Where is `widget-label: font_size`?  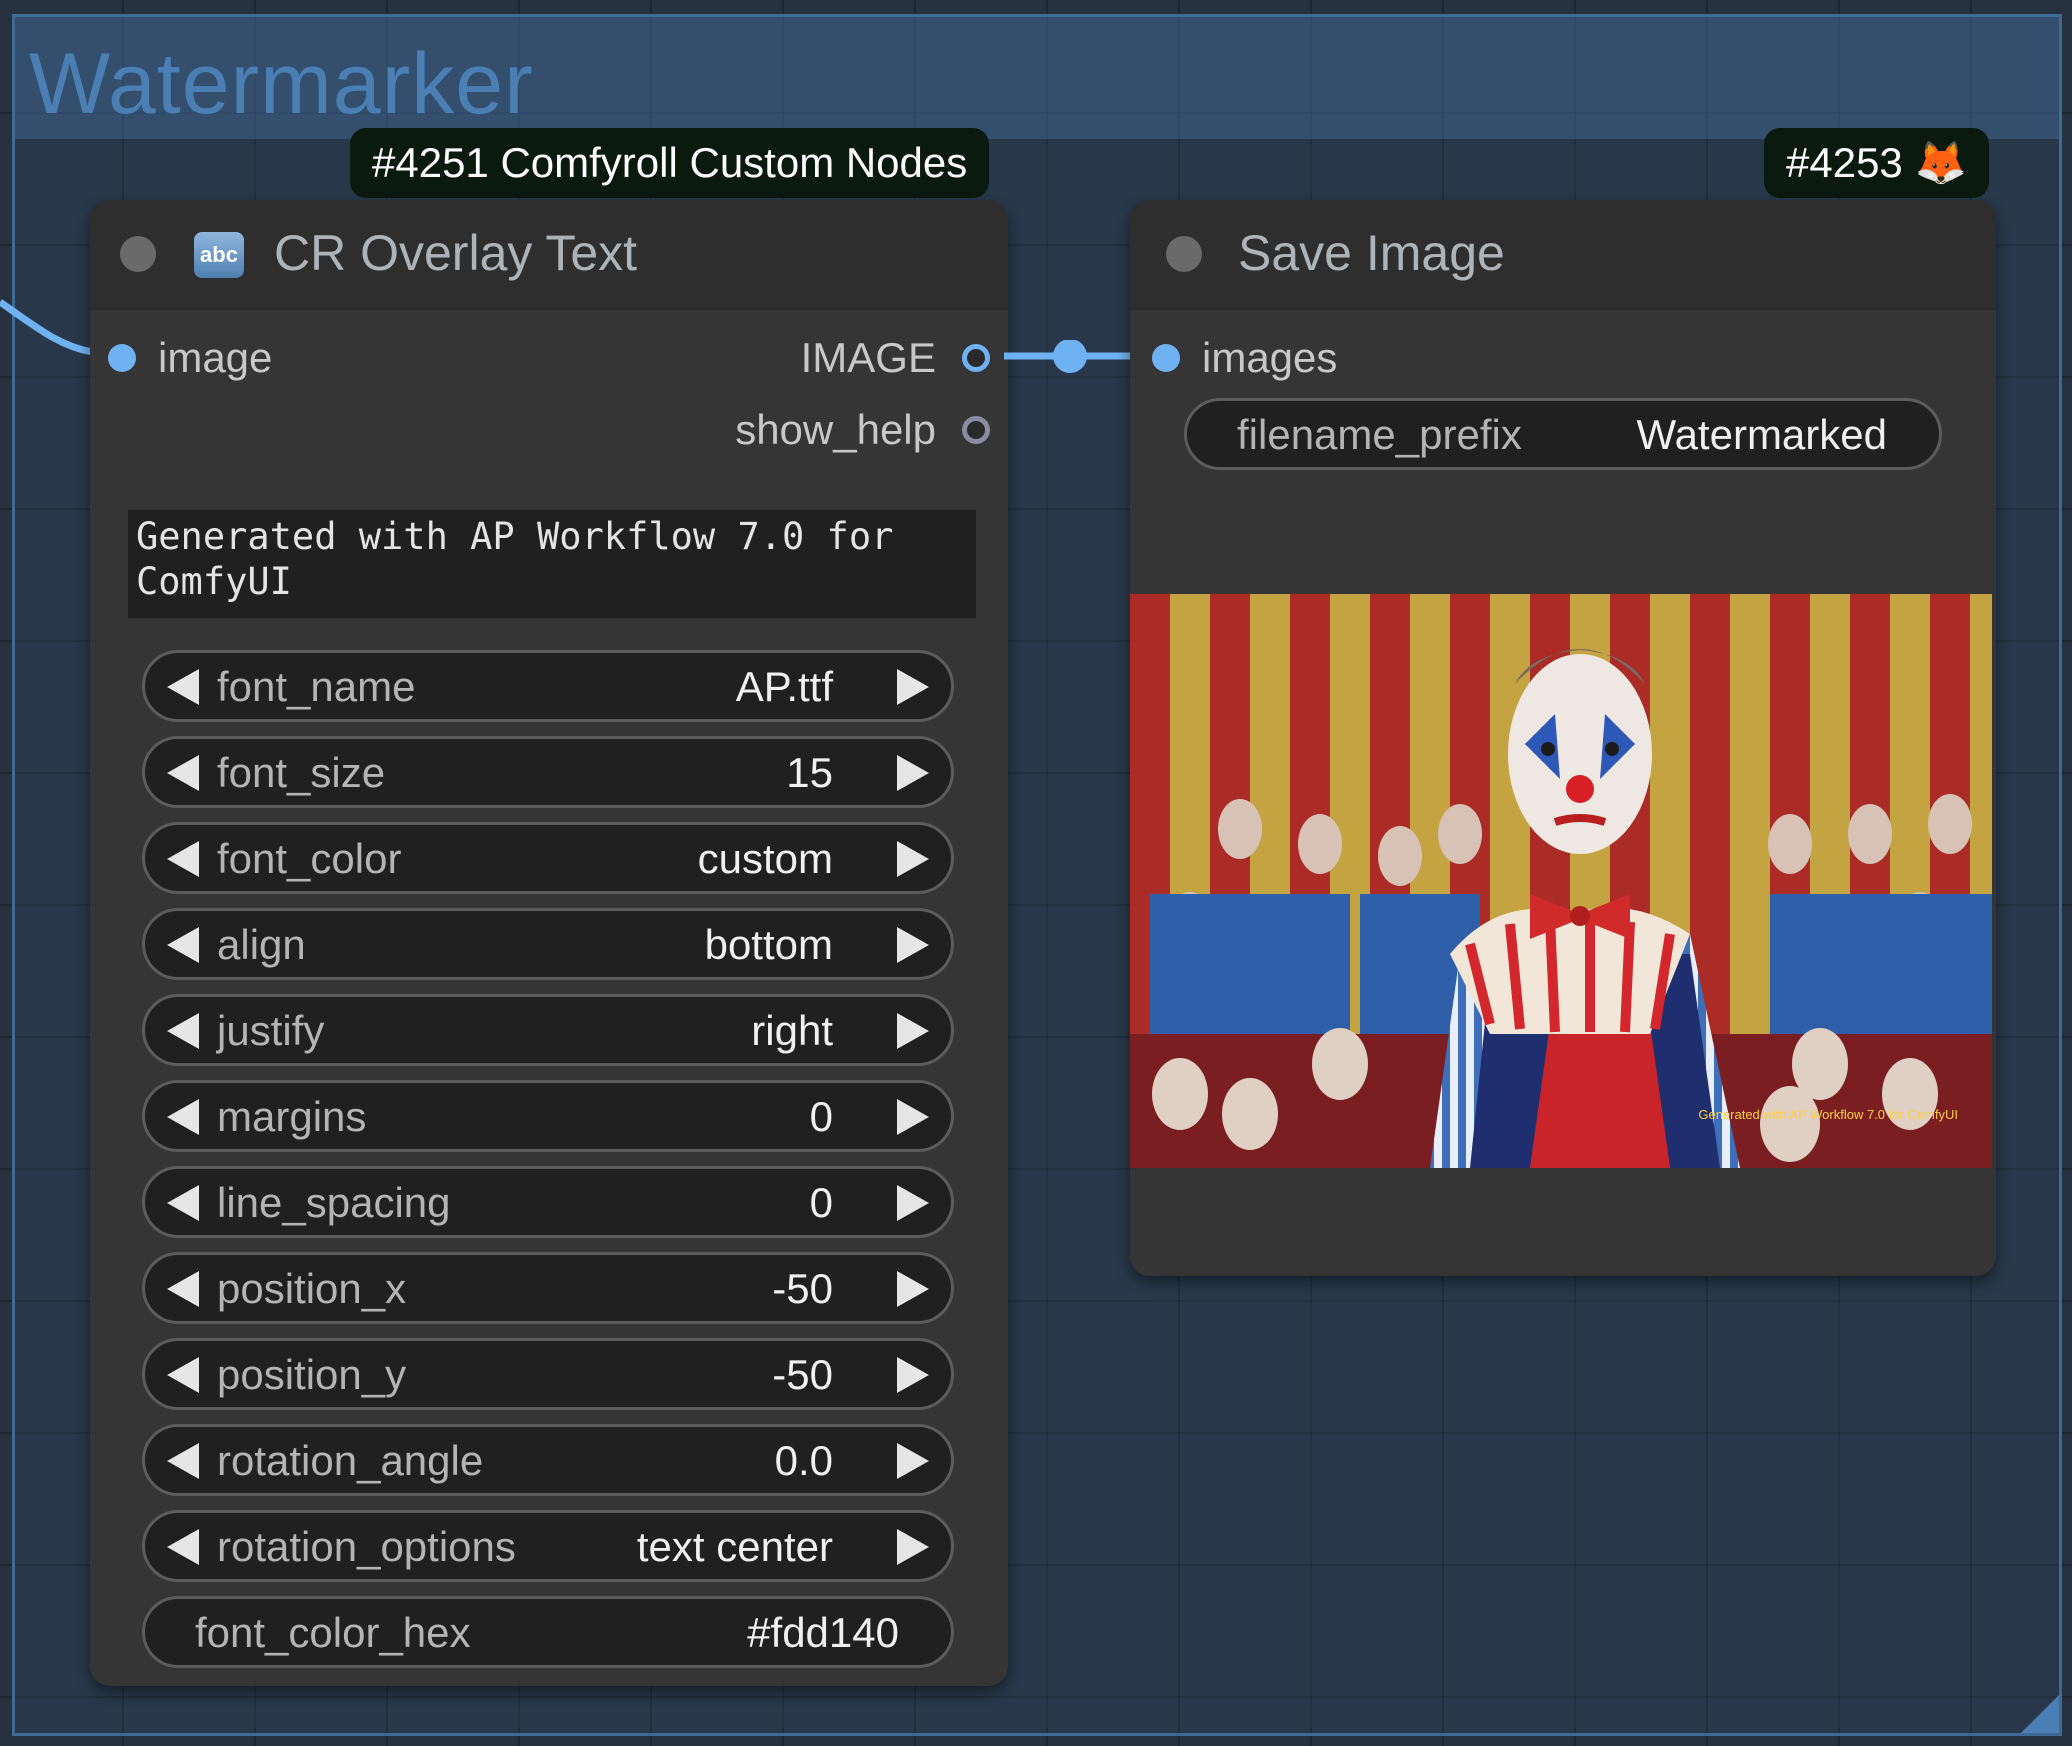
widget-label: font_size is located at coordinates (301, 772).